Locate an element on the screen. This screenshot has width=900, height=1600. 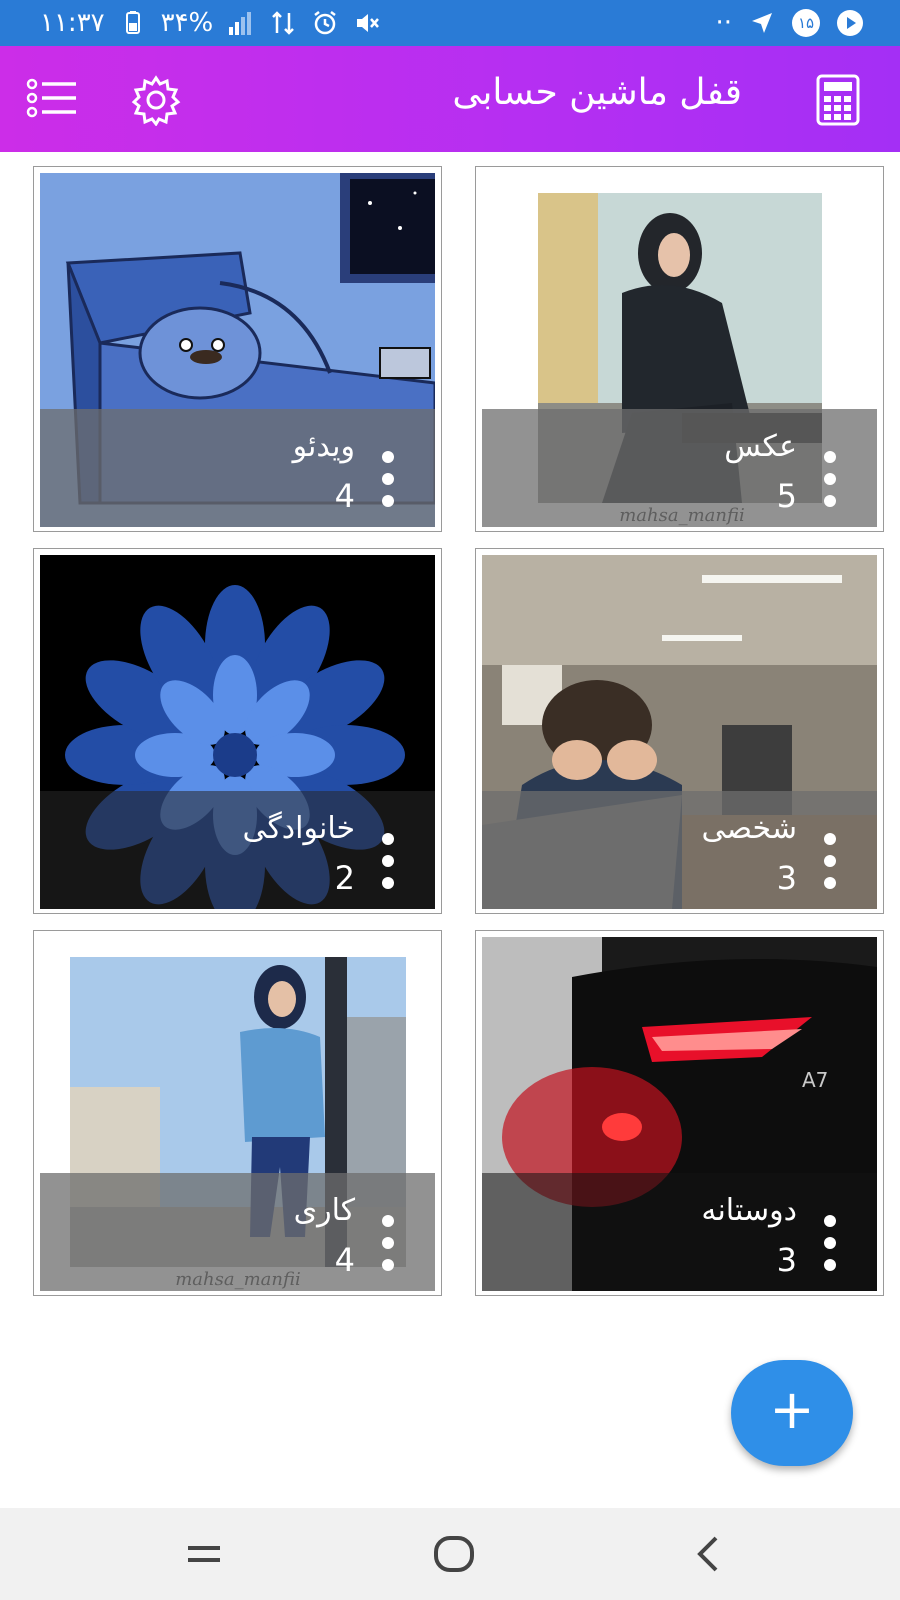
notification-badge: ۱۵ is located at coordinates (806, 23).